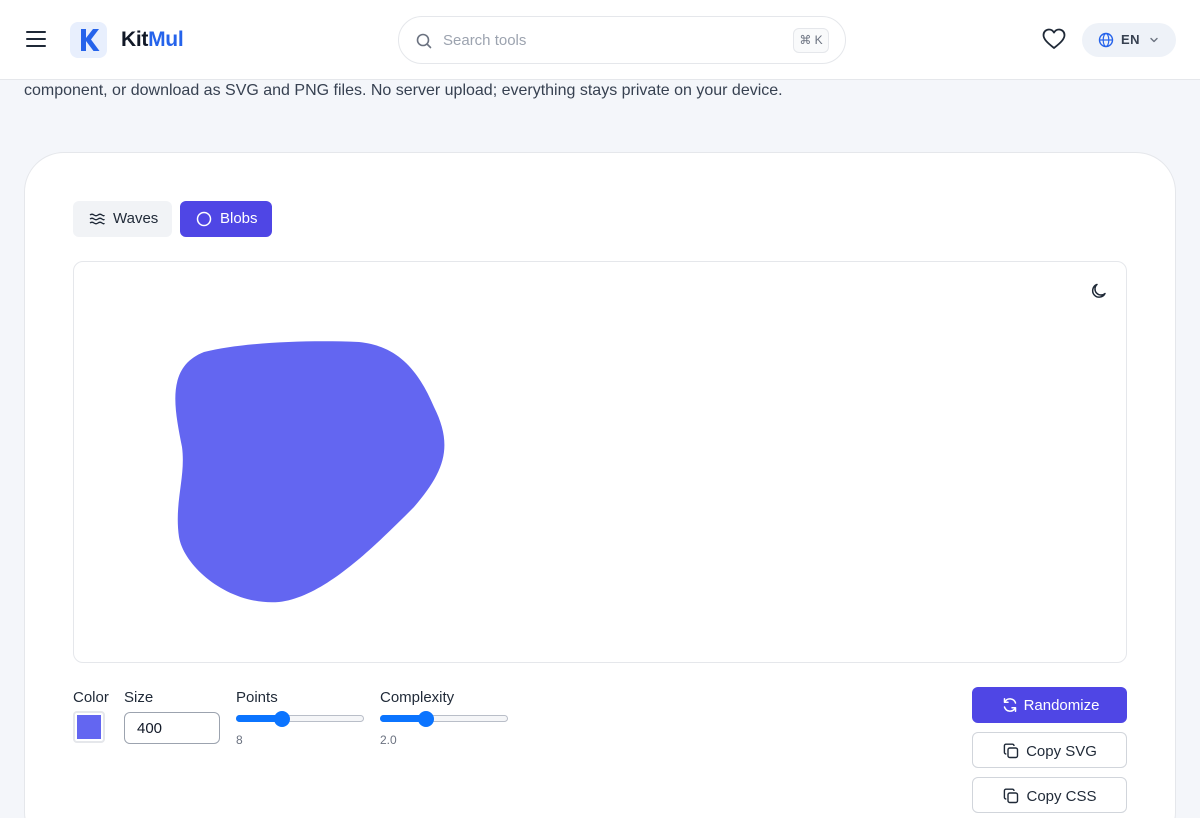 The width and height of the screenshot is (1200, 818). Describe the element at coordinates (166, 39) in the screenshot. I see `logo-mul-text: Mul` at that location.